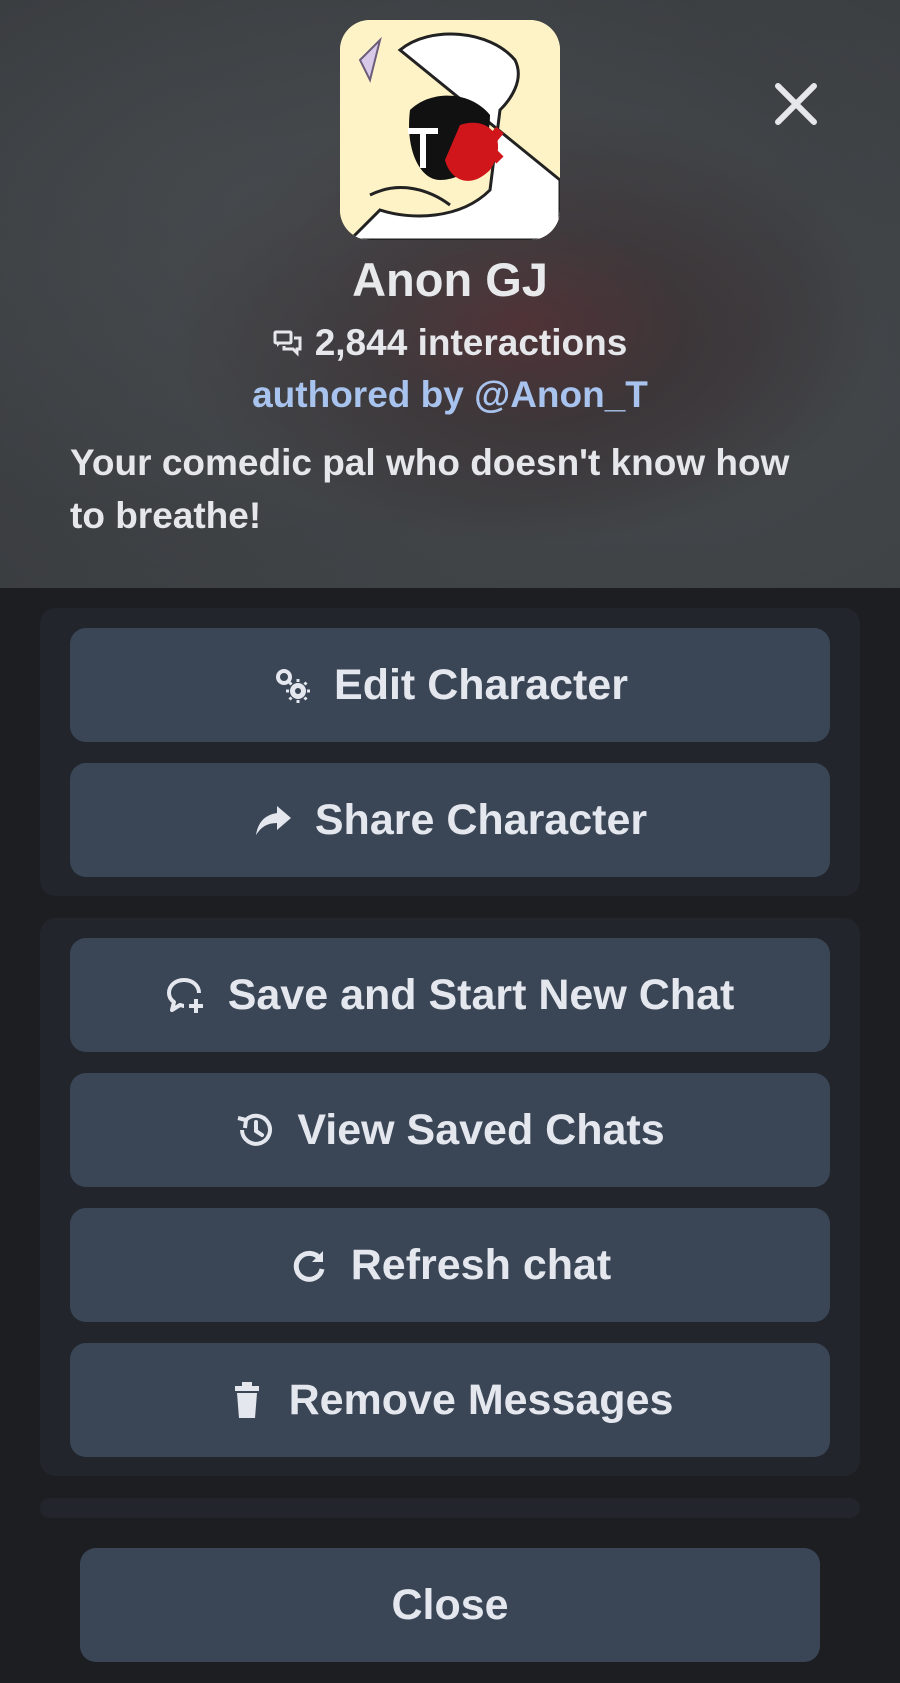  Describe the element at coordinates (450, 395) in the screenshot. I see `author-link: authored by @Anon_T` at that location.